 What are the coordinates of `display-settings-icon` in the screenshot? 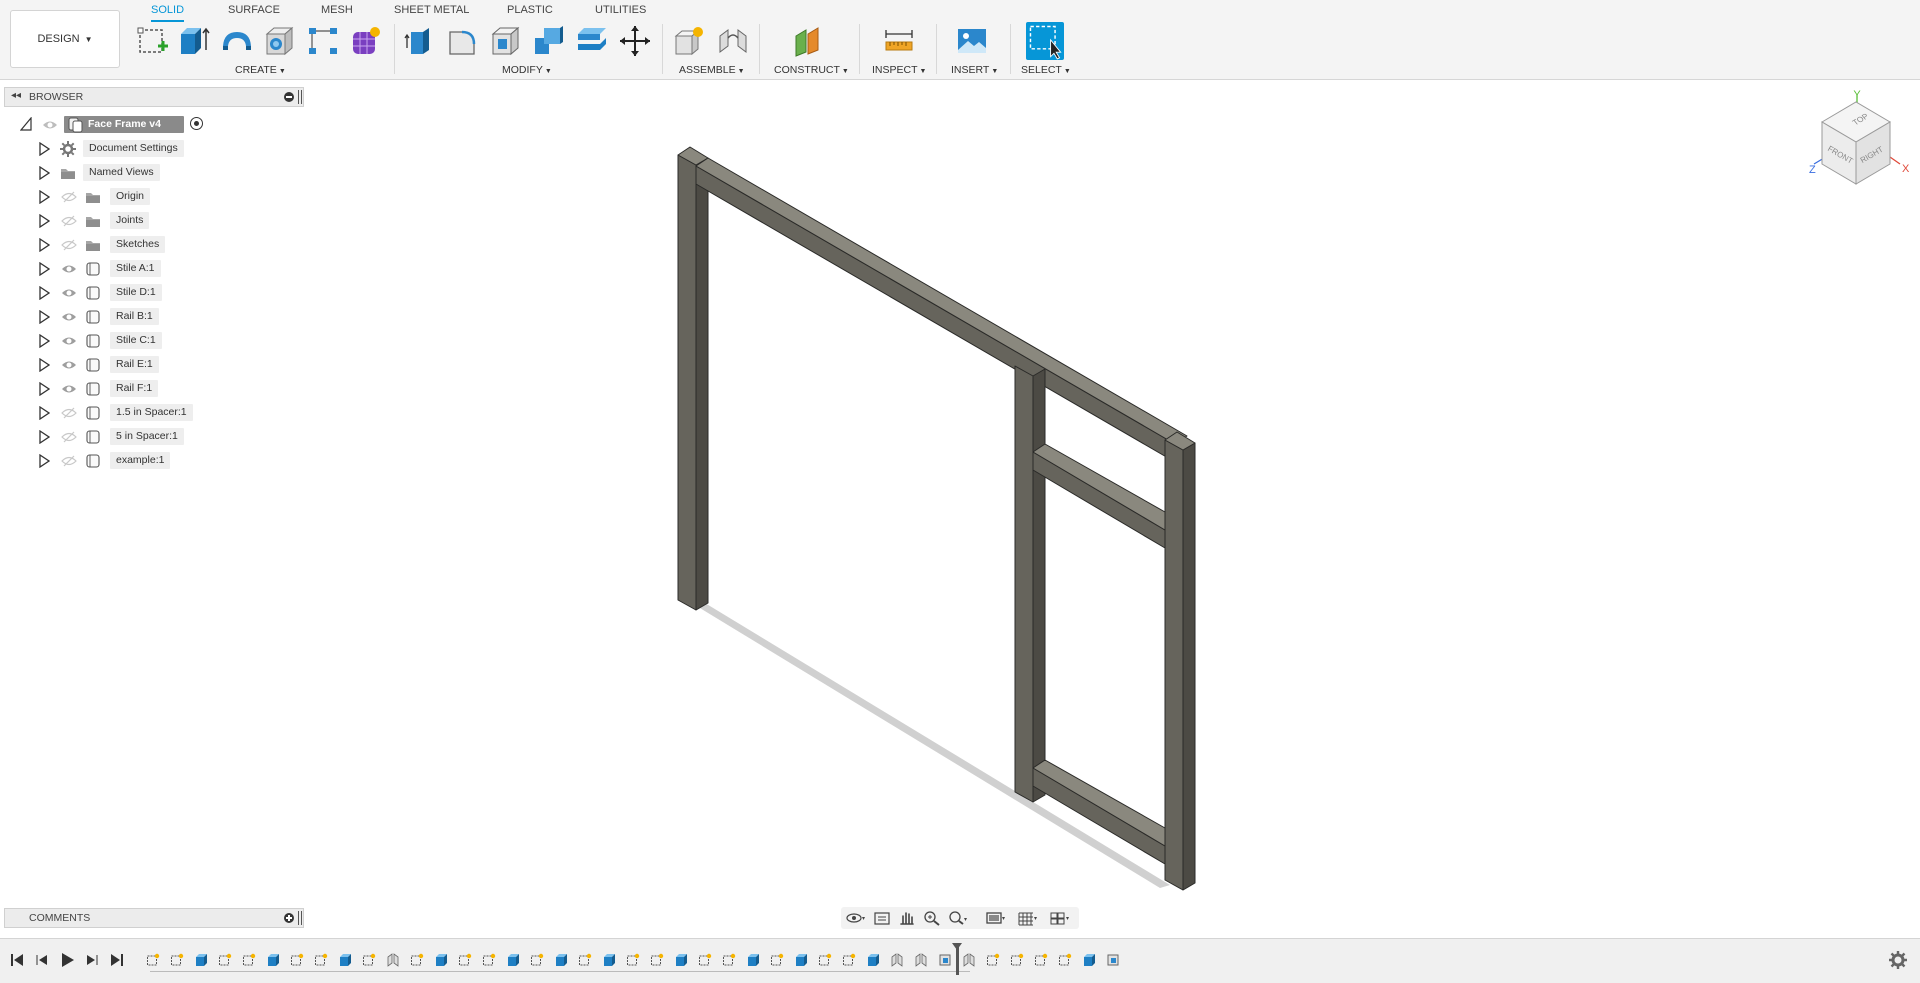 It's located at (996, 918).